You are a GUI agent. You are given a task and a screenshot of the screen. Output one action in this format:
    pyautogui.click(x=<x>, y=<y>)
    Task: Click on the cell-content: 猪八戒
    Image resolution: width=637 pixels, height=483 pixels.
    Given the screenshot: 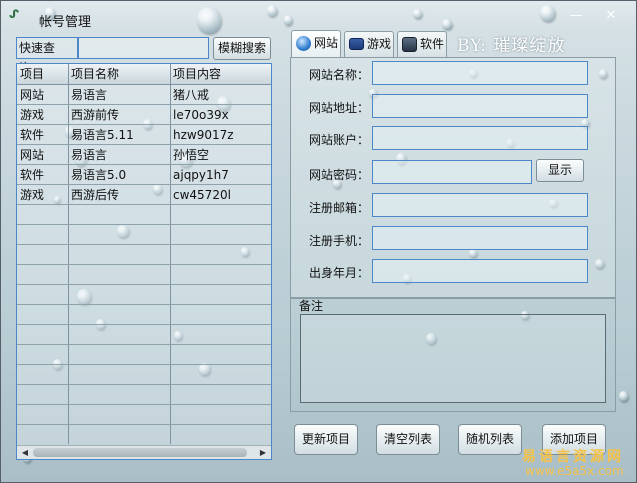 What is the action you would take?
    pyautogui.click(x=191, y=95)
    